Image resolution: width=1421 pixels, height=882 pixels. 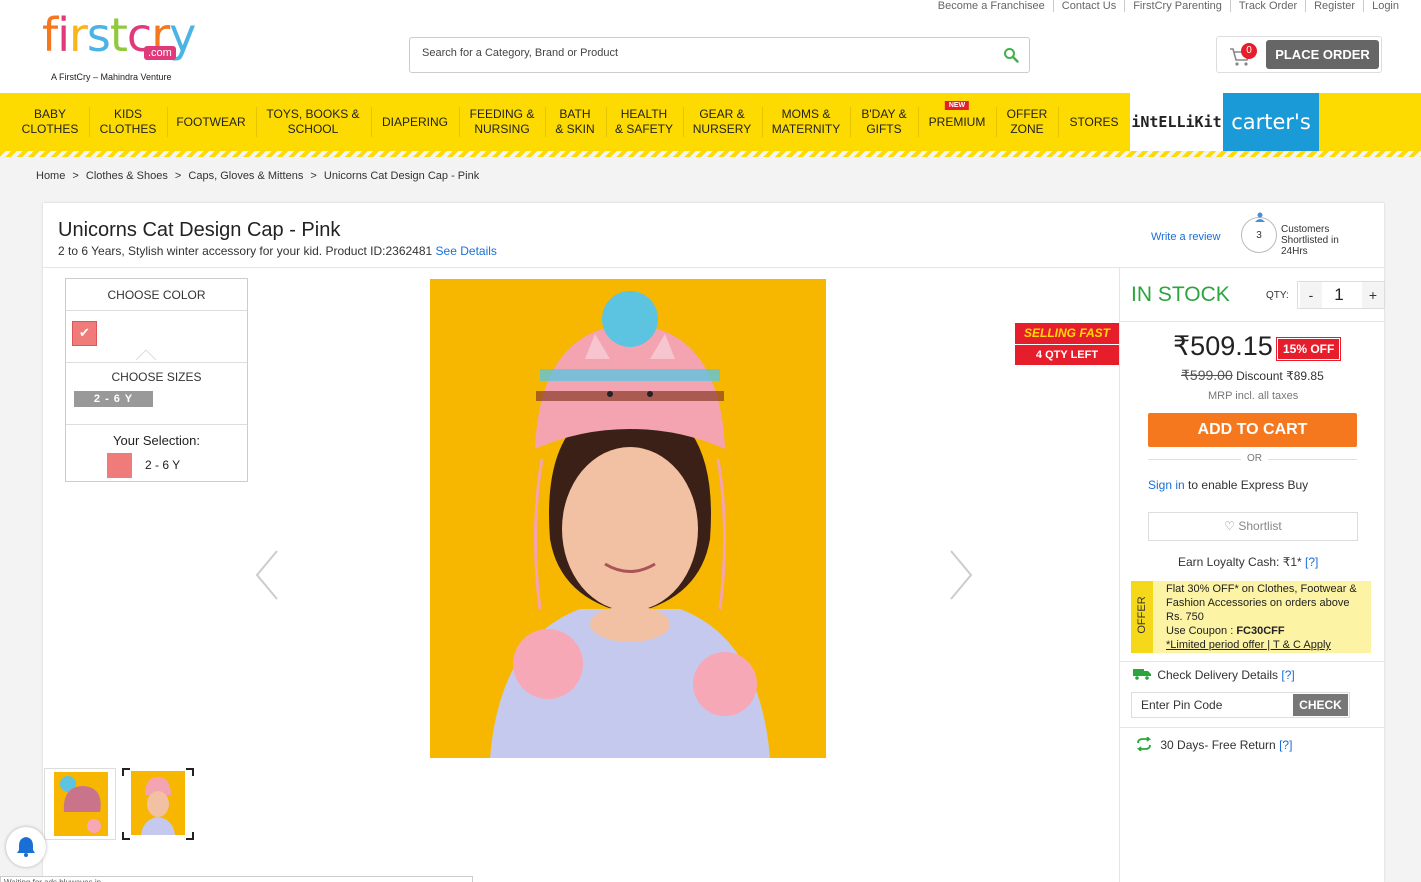 What do you see at coordinates (1266, 645) in the screenshot?
I see `offer-terms-link: *Limited period offer | T & C Apply` at bounding box center [1266, 645].